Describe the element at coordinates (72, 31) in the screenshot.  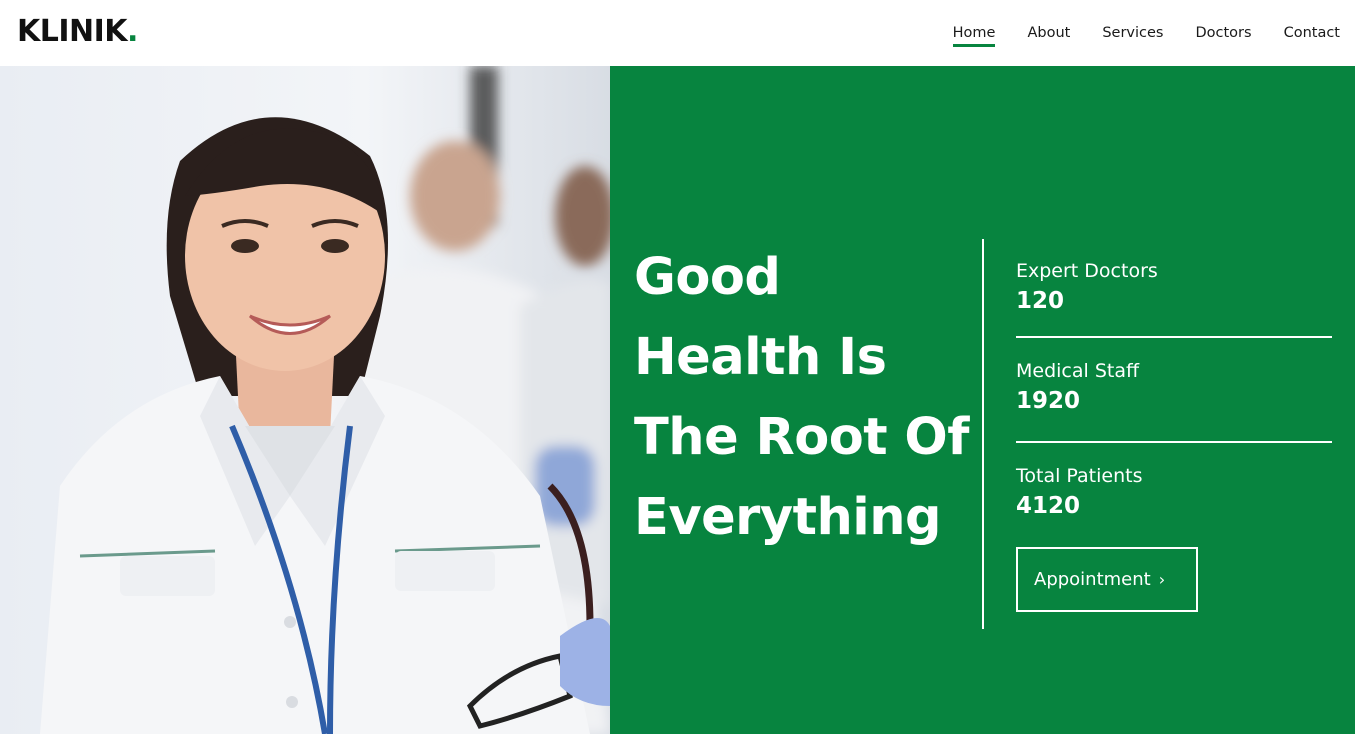
I see `logo-text: KLINIK` at that location.